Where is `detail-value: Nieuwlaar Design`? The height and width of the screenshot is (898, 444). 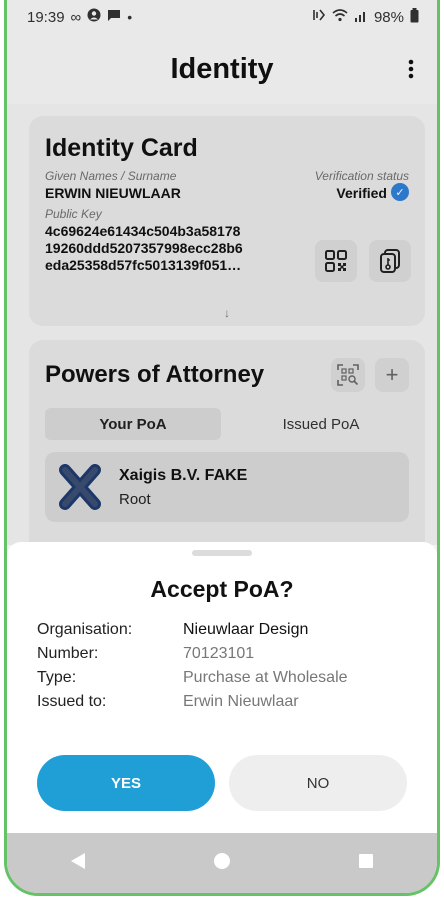
detail-value: Nieuwlaar Design is located at coordinates (246, 629).